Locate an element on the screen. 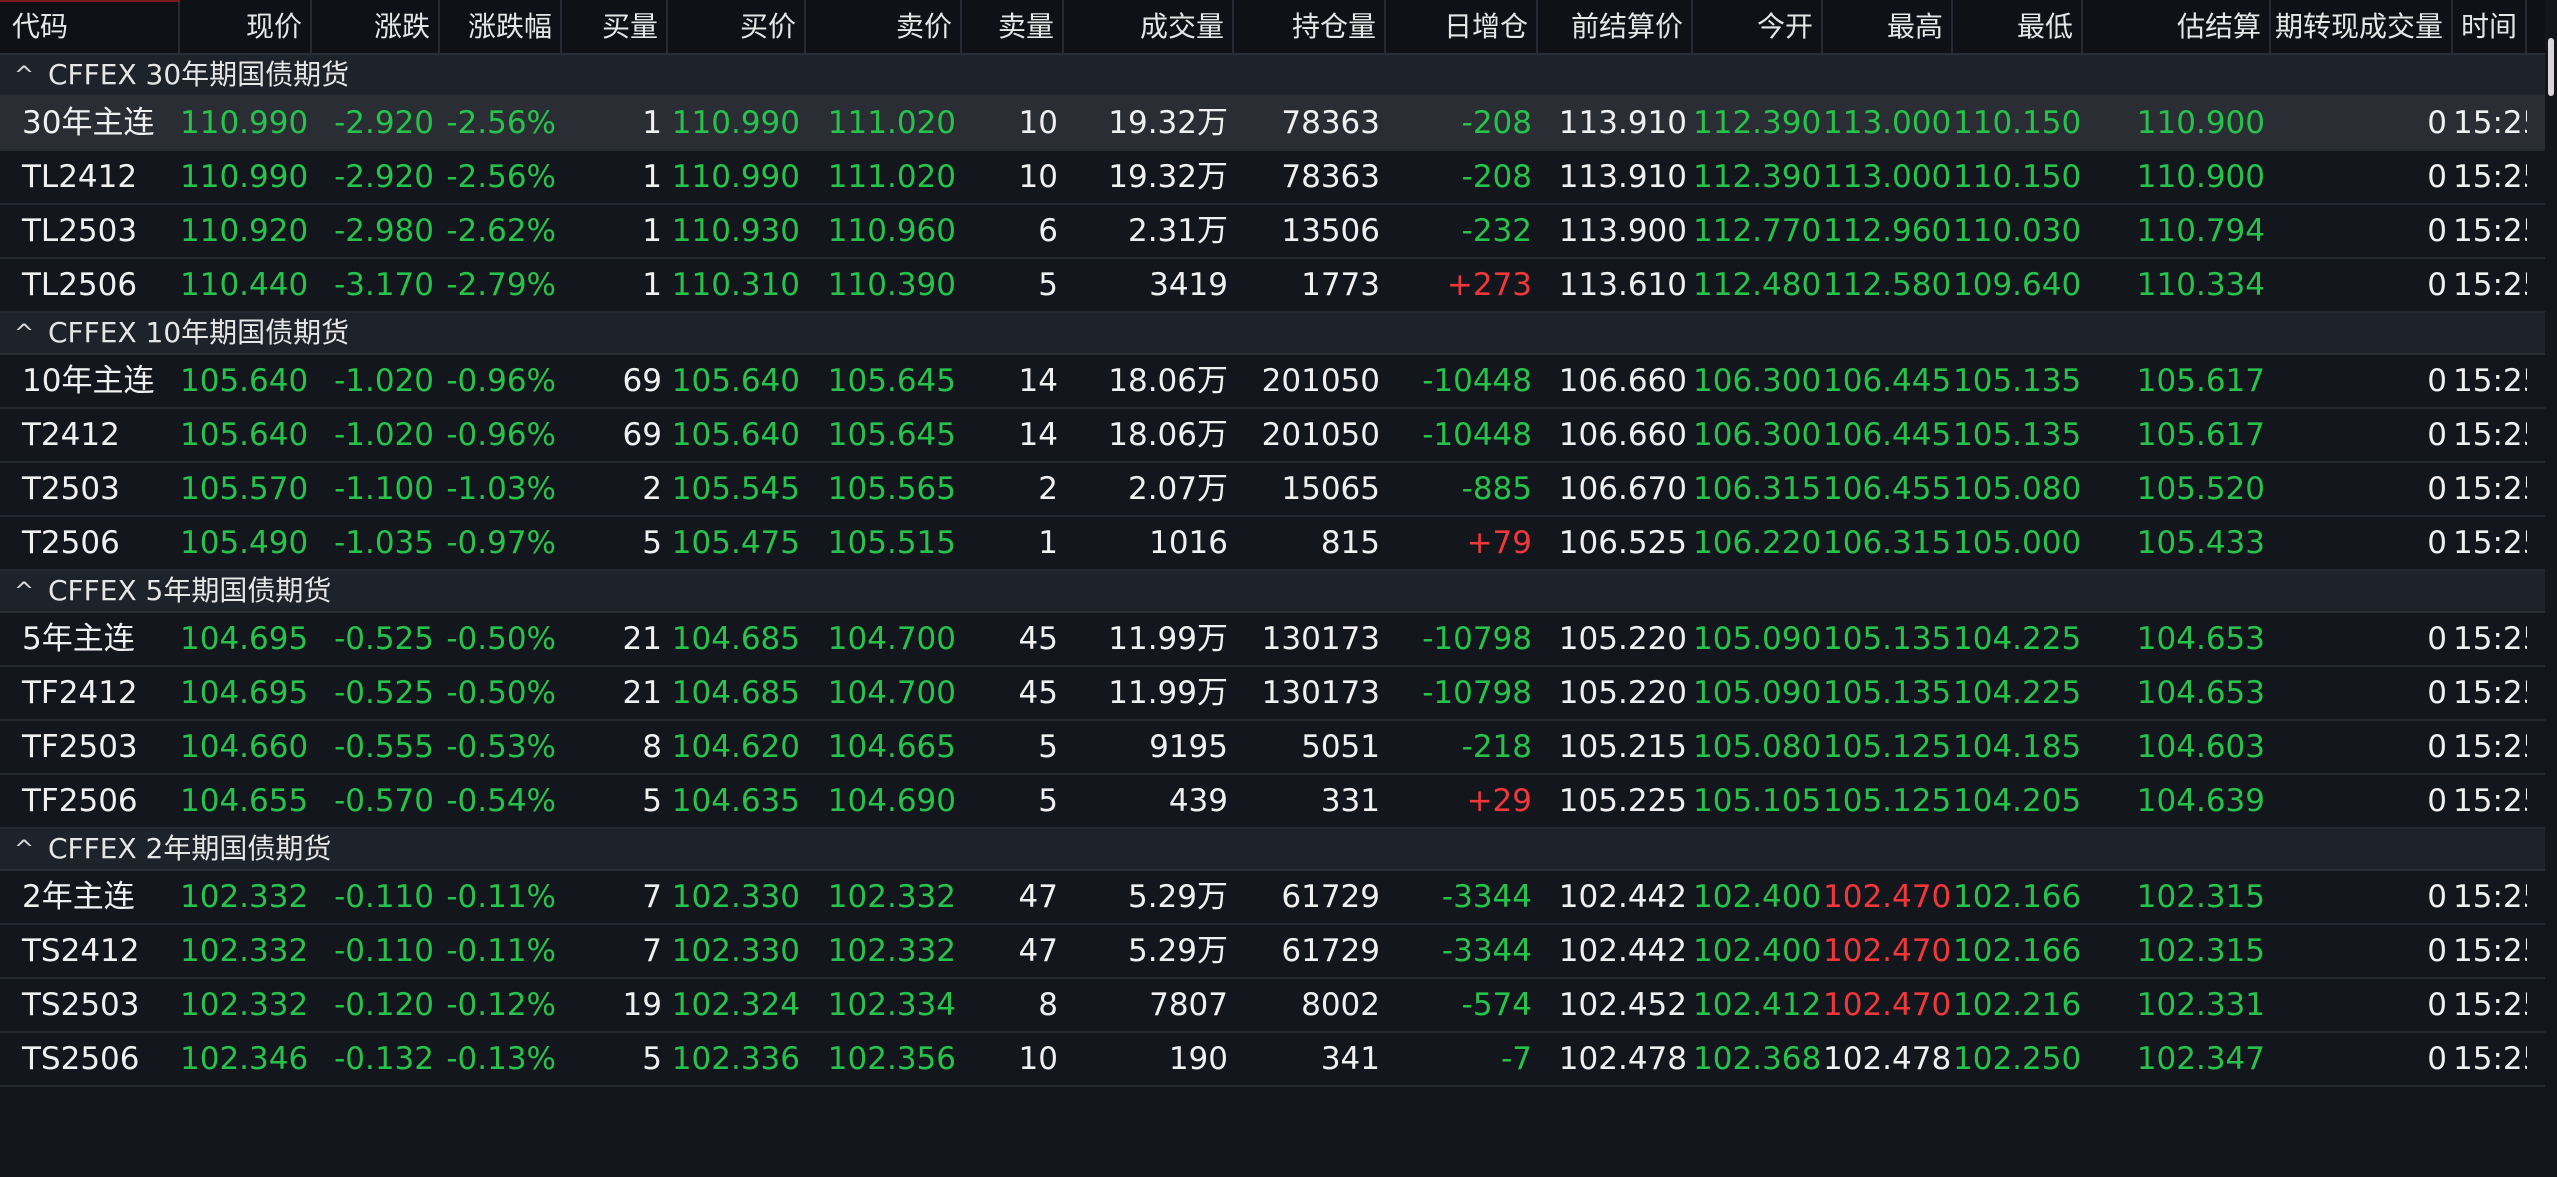 The width and height of the screenshot is (2557, 1177). cell-ask: 104.665 is located at coordinates (891, 747).